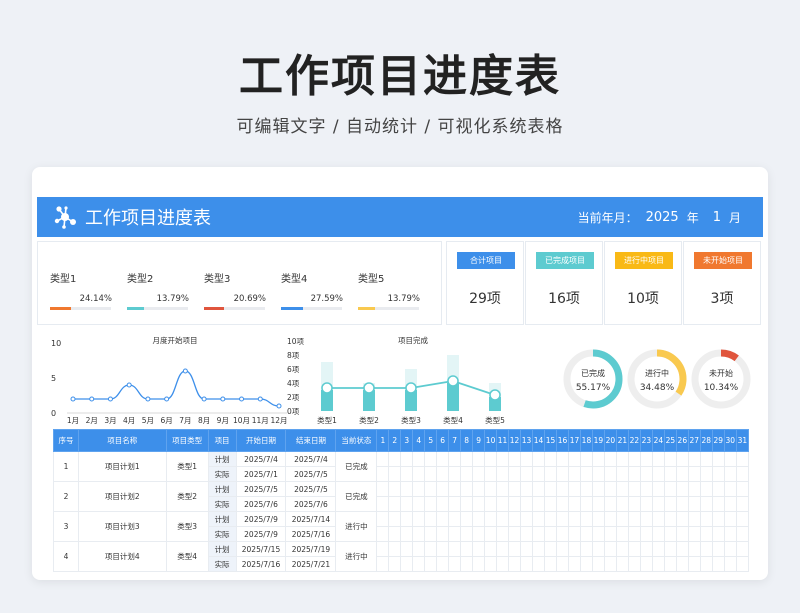 The height and width of the screenshot is (613, 800). What do you see at coordinates (187, 466) in the screenshot?
I see `project-type-cell: 类型1` at bounding box center [187, 466].